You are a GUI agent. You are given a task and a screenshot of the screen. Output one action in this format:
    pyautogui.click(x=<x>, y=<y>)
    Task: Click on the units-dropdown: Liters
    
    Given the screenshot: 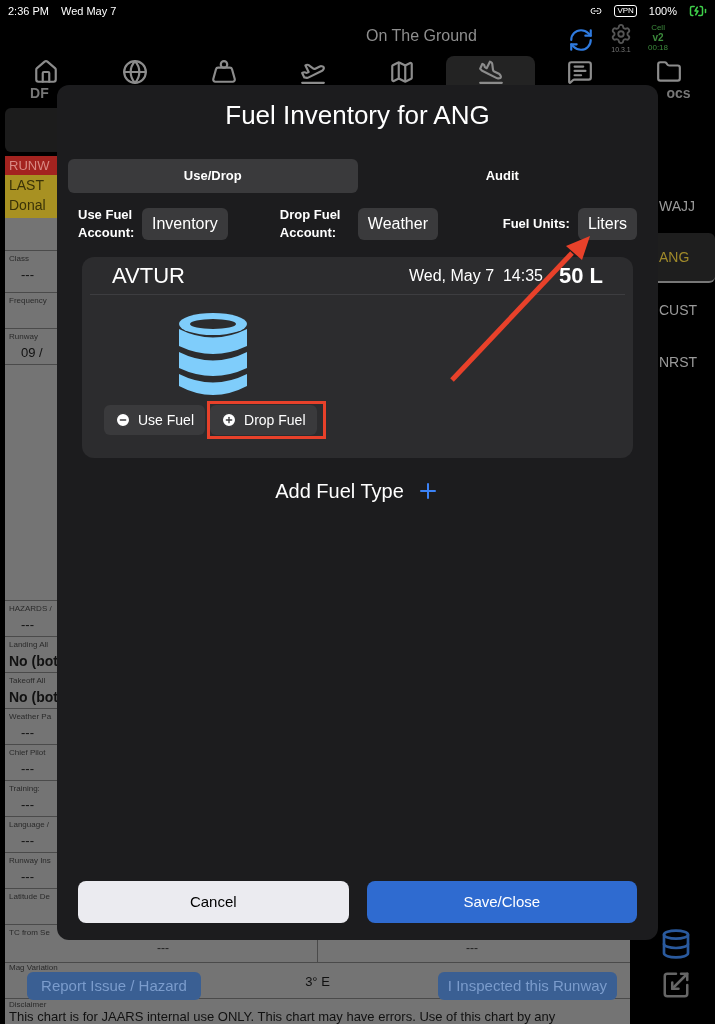 What is the action you would take?
    pyautogui.click(x=607, y=224)
    